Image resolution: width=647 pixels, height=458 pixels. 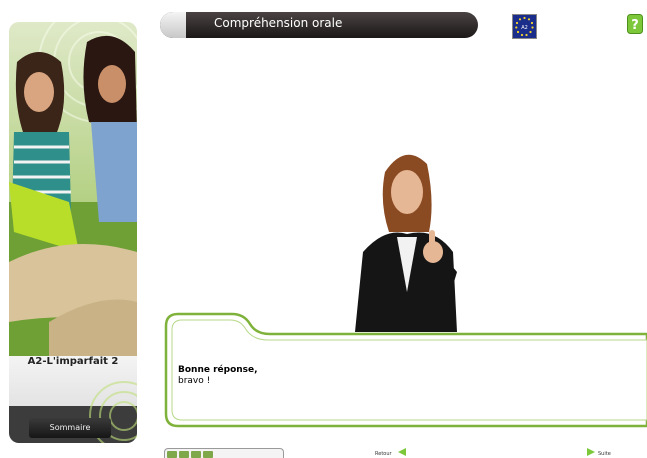 I want to click on feedback-text: bravo !, so click(x=194, y=381).